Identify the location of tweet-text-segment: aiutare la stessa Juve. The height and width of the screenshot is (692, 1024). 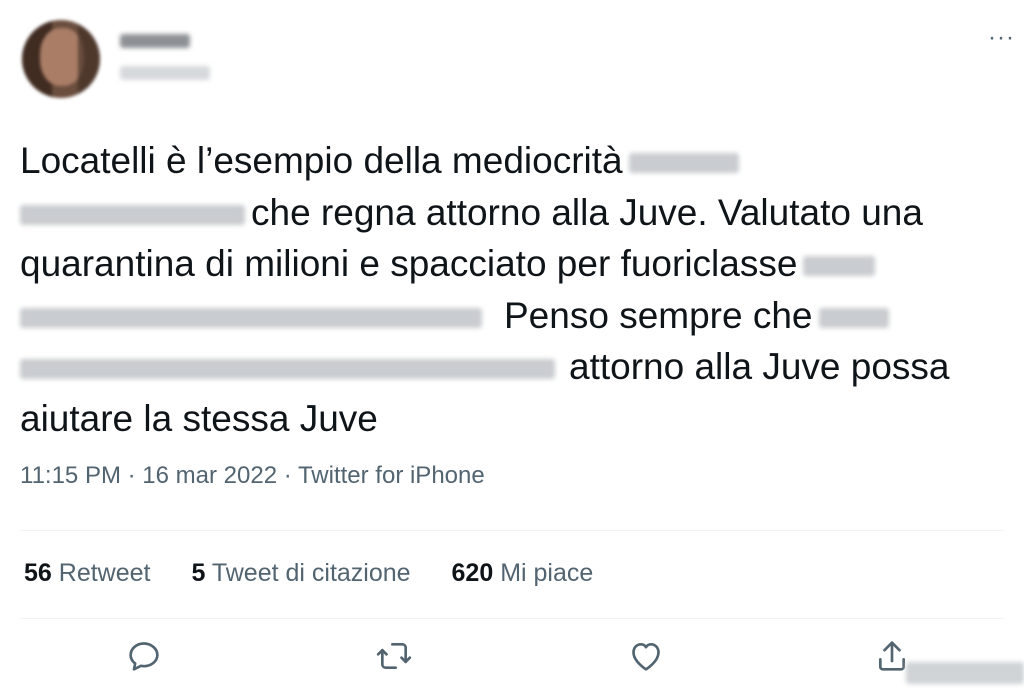
(199, 418).